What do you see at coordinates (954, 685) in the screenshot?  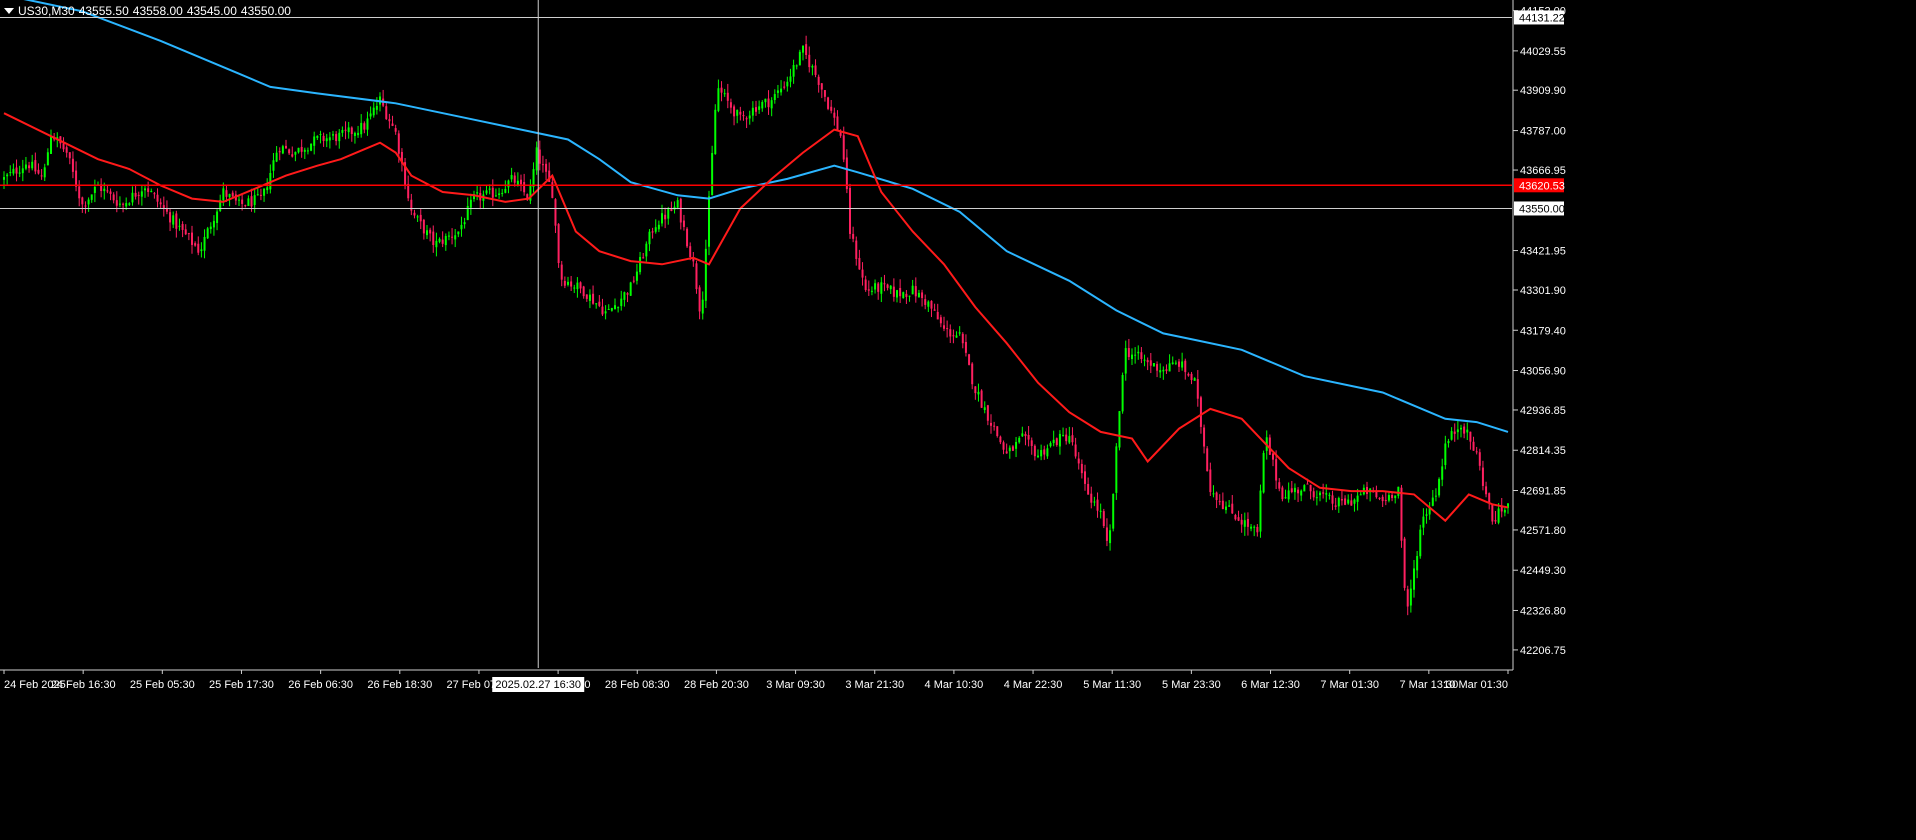 I see `x-tick-label: 4 Mar 10:30` at bounding box center [954, 685].